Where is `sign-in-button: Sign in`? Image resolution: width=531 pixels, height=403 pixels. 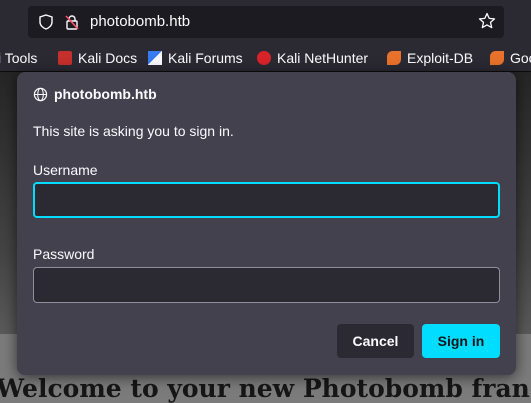 sign-in-button: Sign in is located at coordinates (461, 341).